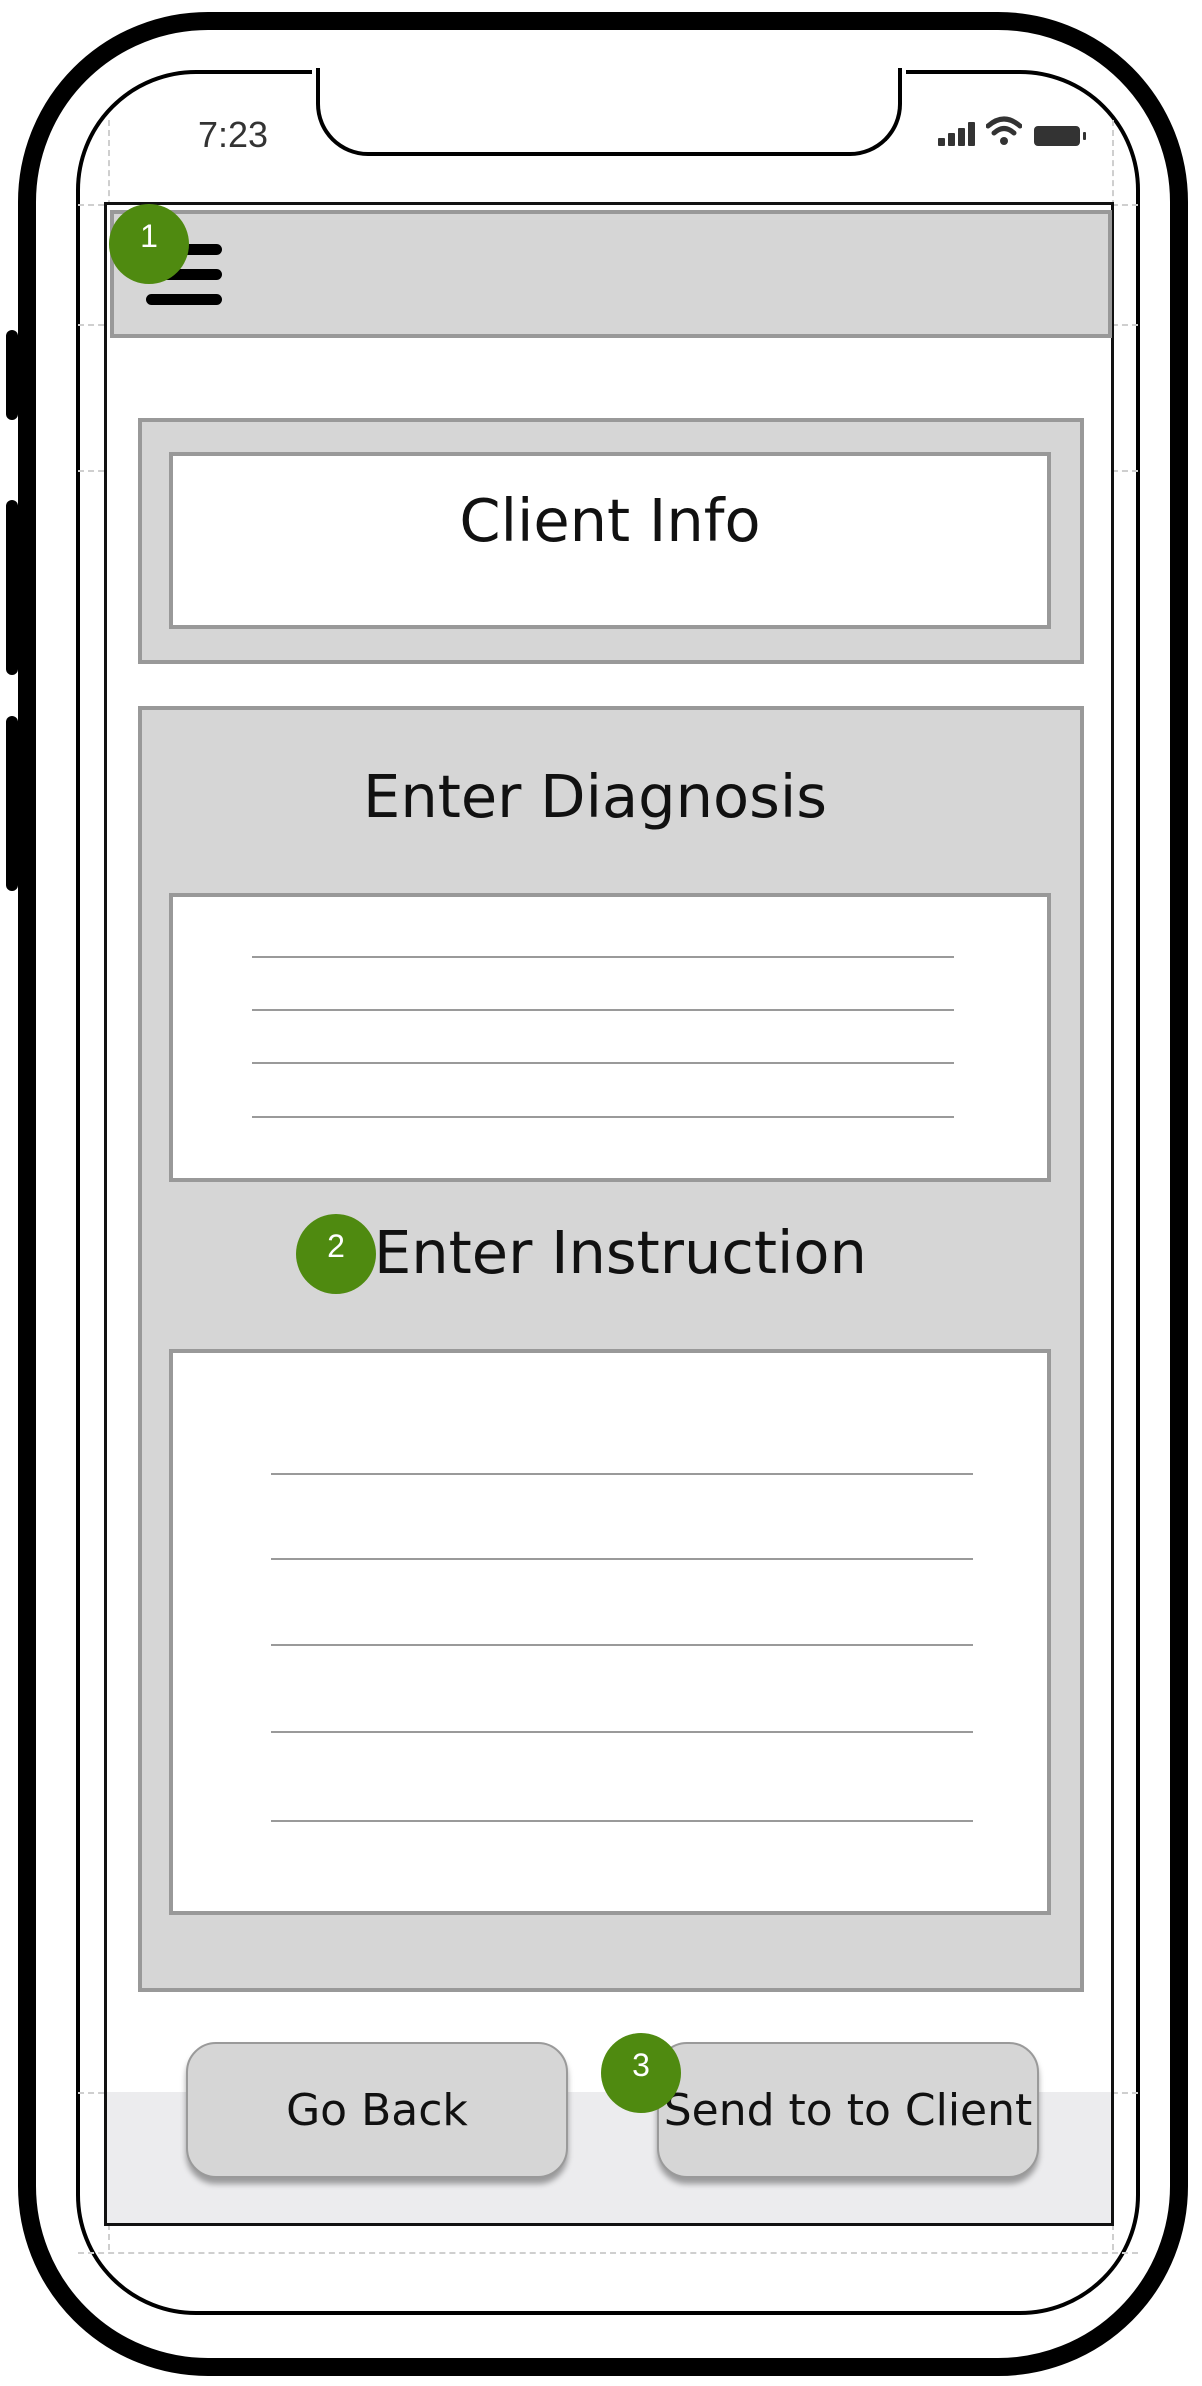  What do you see at coordinates (1060, 136) in the screenshot?
I see `battery-icon` at bounding box center [1060, 136].